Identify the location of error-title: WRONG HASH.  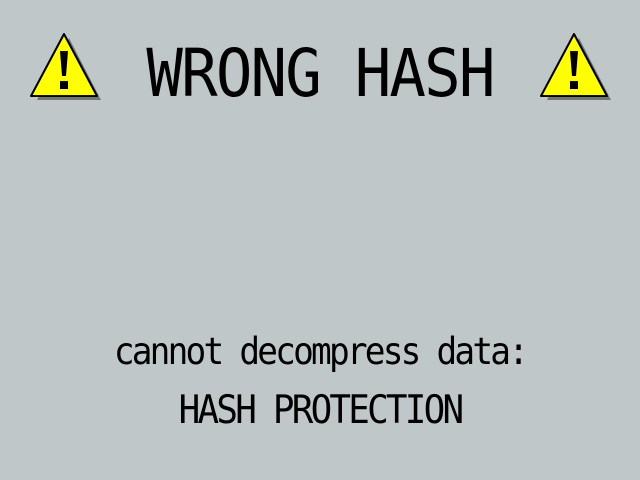
(320, 73).